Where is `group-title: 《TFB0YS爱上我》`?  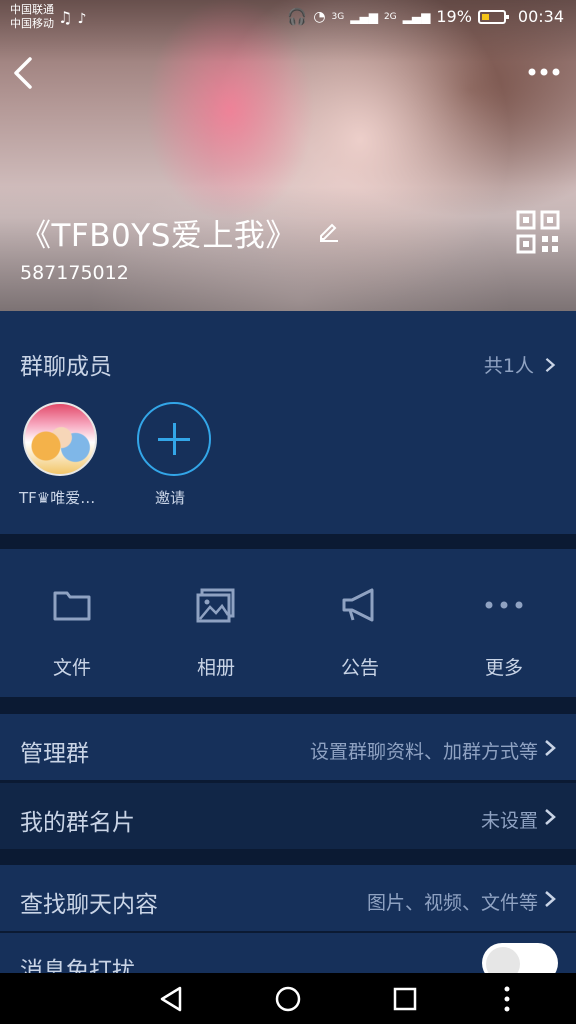 group-title: 《TFB0YS爱上我》 is located at coordinates (158, 236).